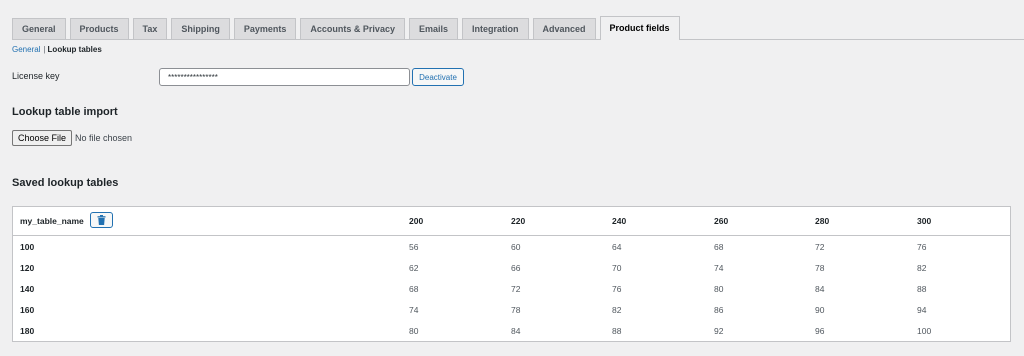 Image resolution: width=1024 pixels, height=356 pixels. I want to click on row-header: 160, so click(27, 310).